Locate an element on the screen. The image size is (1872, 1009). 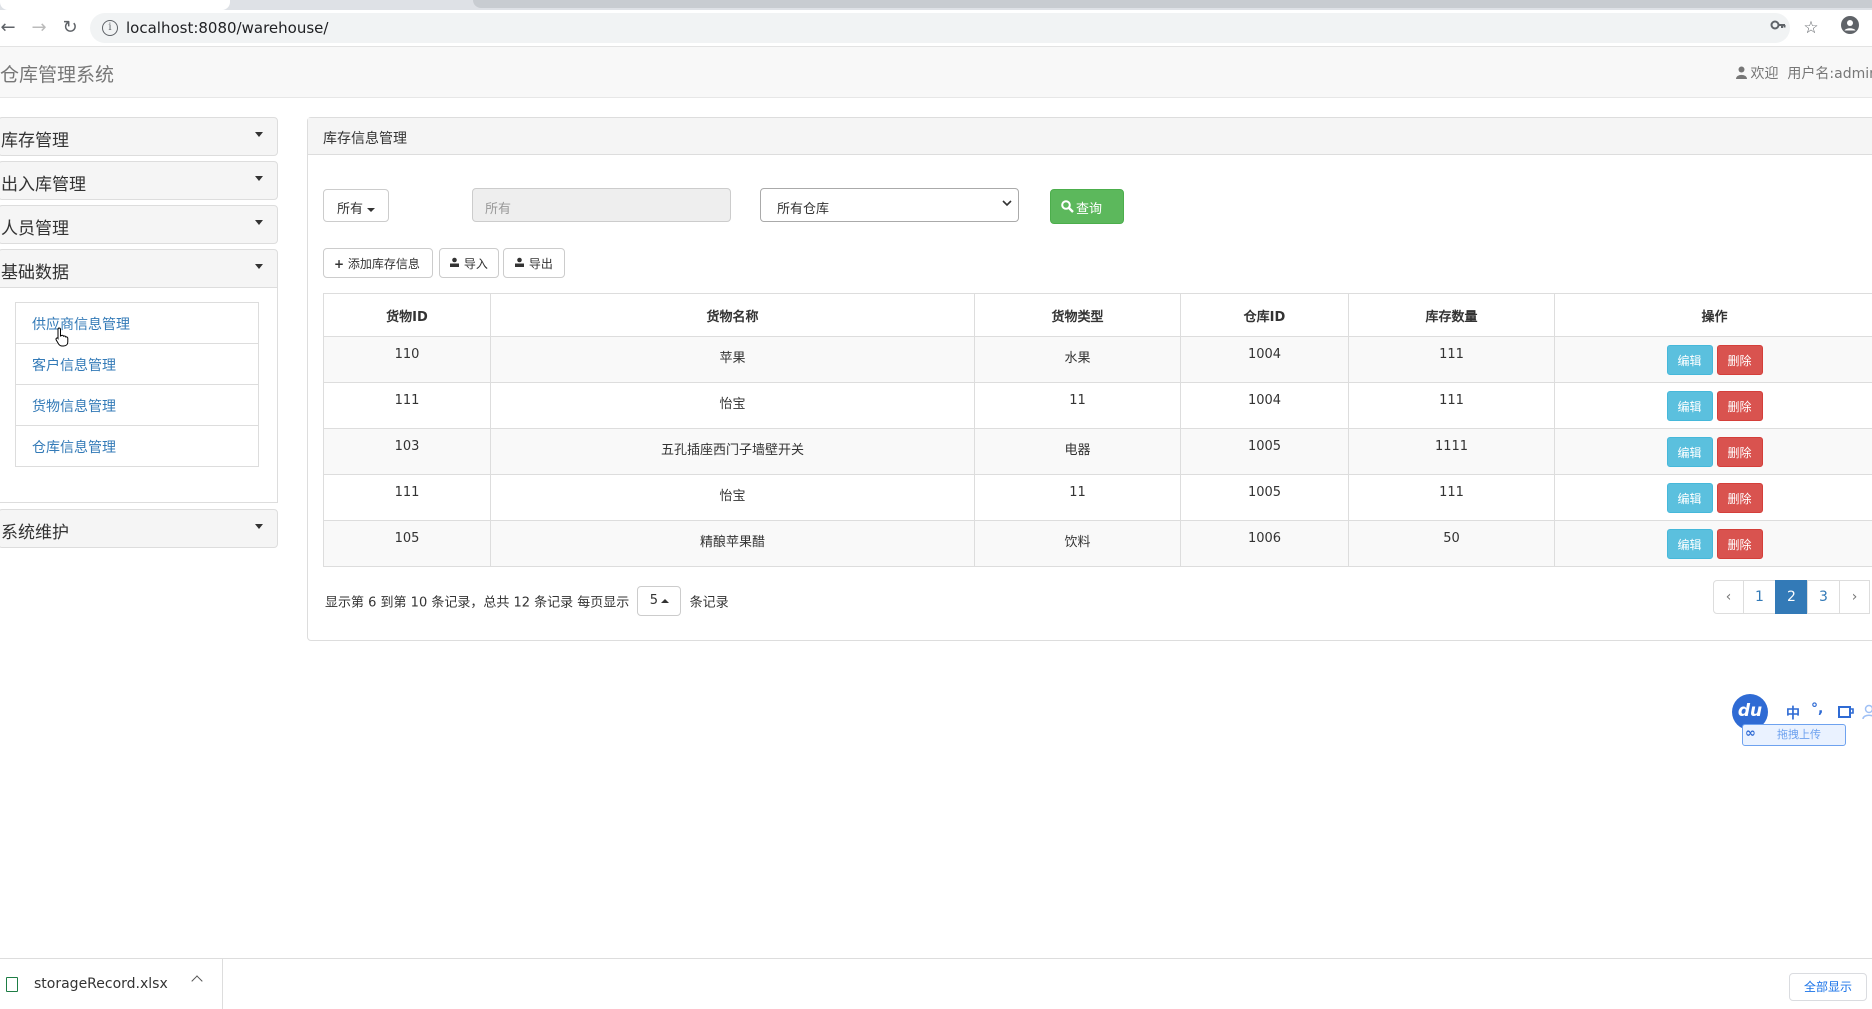
warehouse-select: 所有仓库 is located at coordinates (889, 205).